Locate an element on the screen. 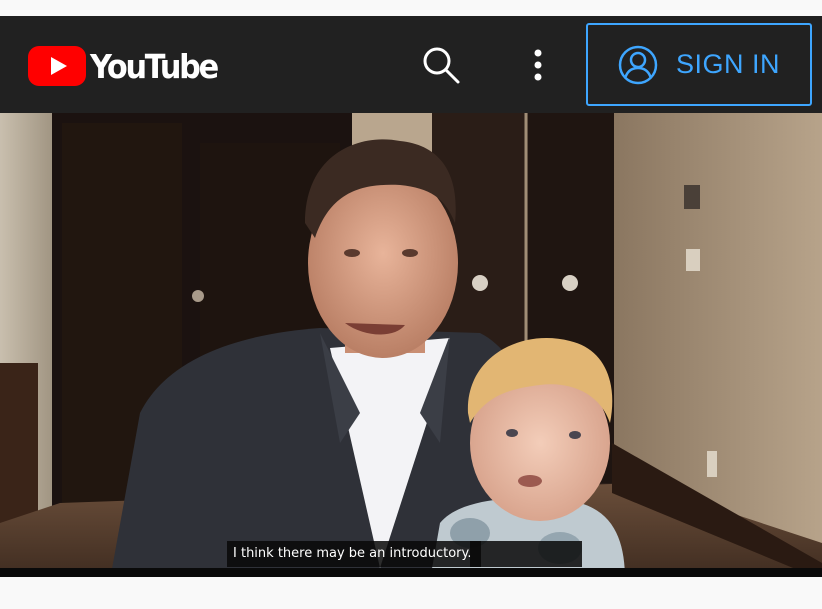 Image resolution: width=822 pixels, height=609 pixels. light-switch is located at coordinates (693, 260).